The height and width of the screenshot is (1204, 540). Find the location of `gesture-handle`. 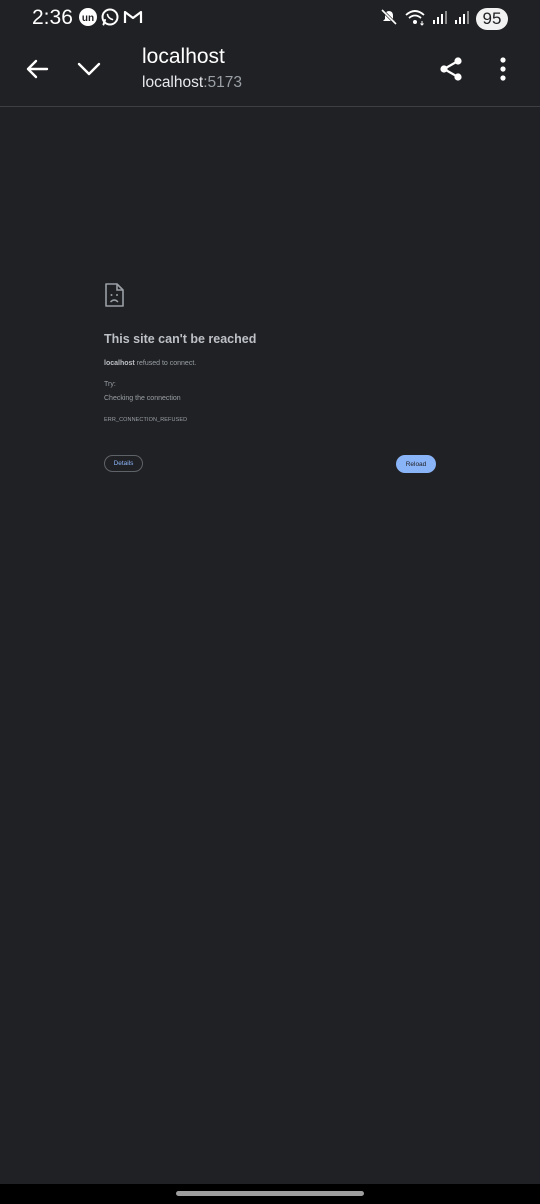

gesture-handle is located at coordinates (270, 1193).